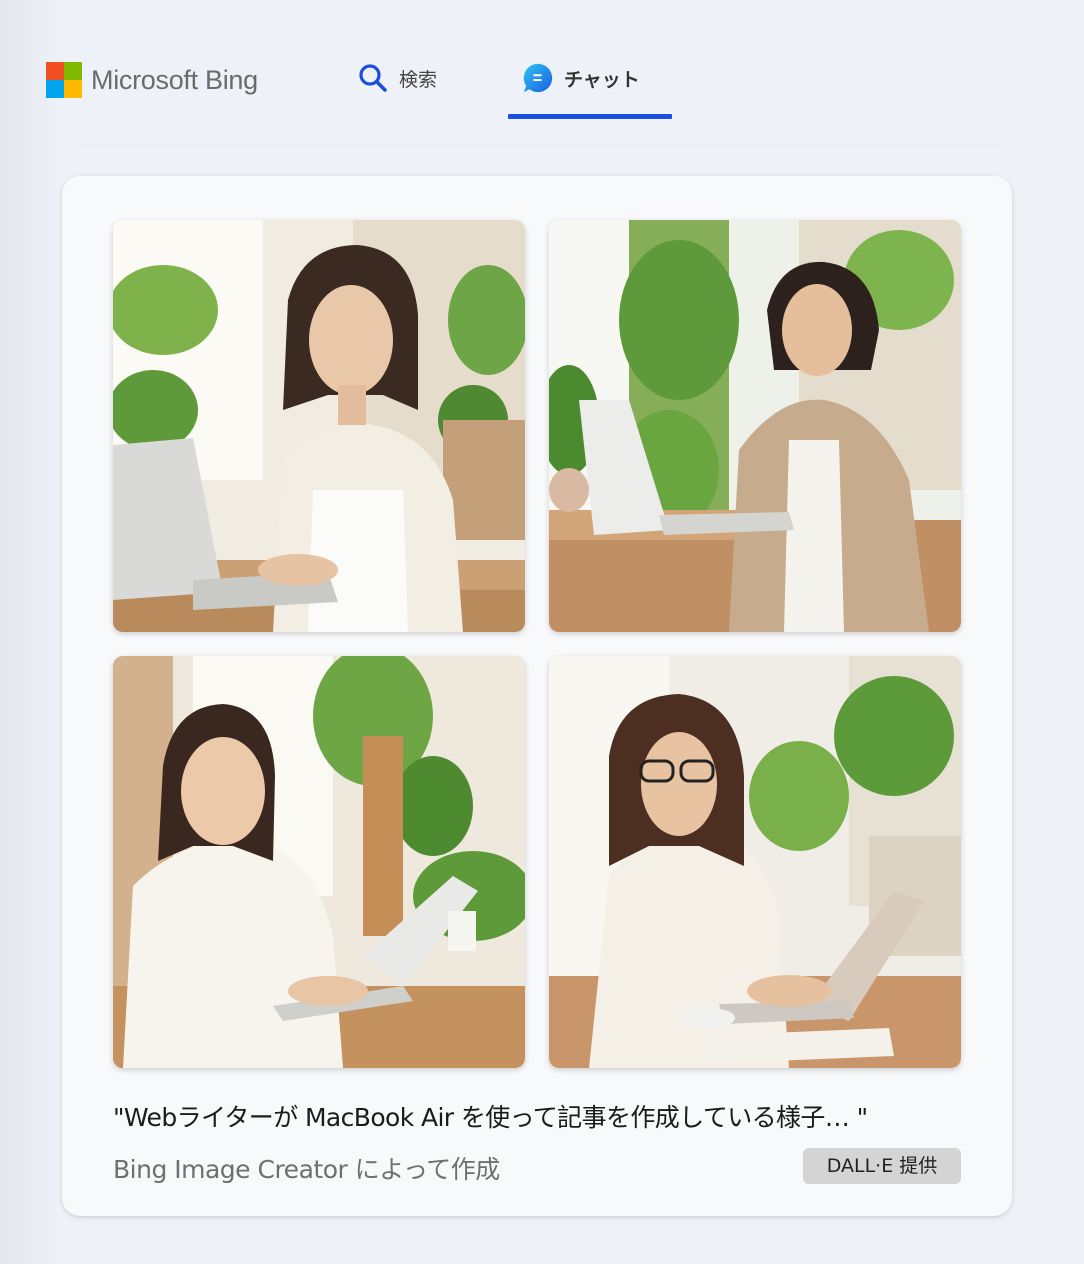 This screenshot has width=1084, height=1264. What do you see at coordinates (30, 632) in the screenshot?
I see `left-edge-shade` at bounding box center [30, 632].